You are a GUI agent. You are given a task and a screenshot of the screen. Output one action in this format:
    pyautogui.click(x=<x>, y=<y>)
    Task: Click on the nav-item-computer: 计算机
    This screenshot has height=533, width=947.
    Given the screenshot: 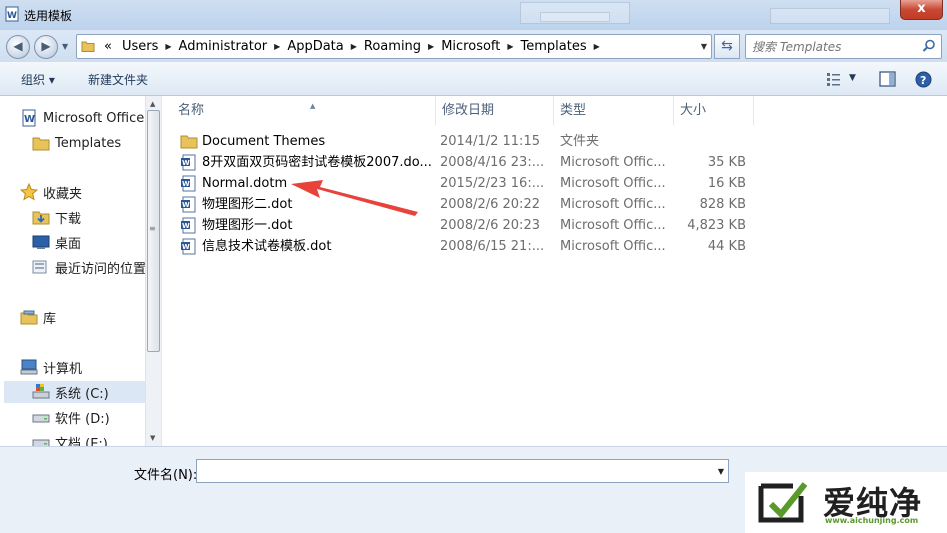 What is the action you would take?
    pyautogui.click(x=90, y=367)
    